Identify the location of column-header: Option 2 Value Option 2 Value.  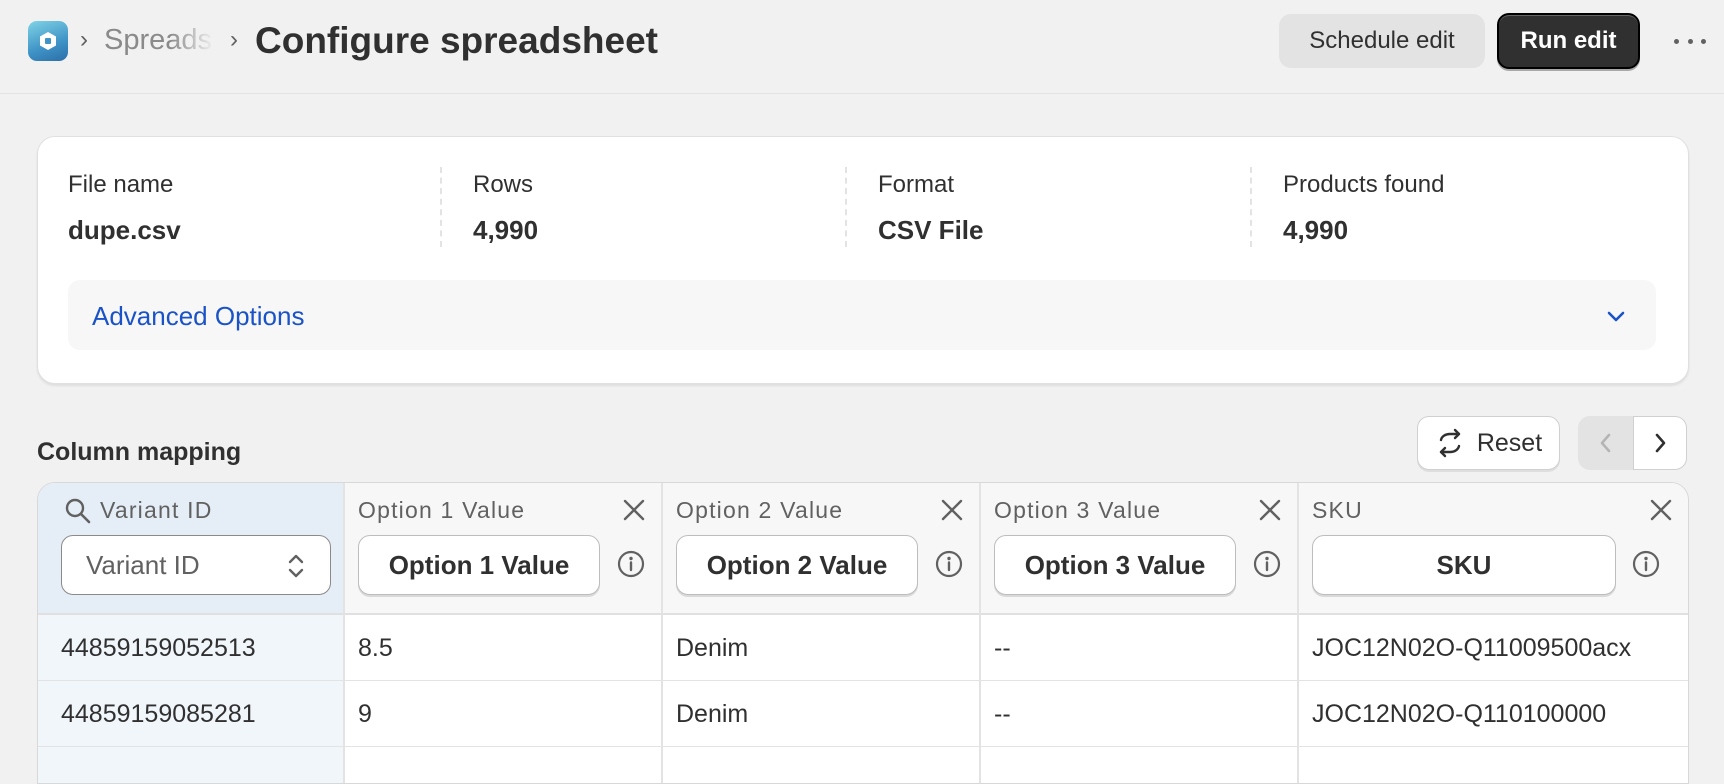
(821, 549).